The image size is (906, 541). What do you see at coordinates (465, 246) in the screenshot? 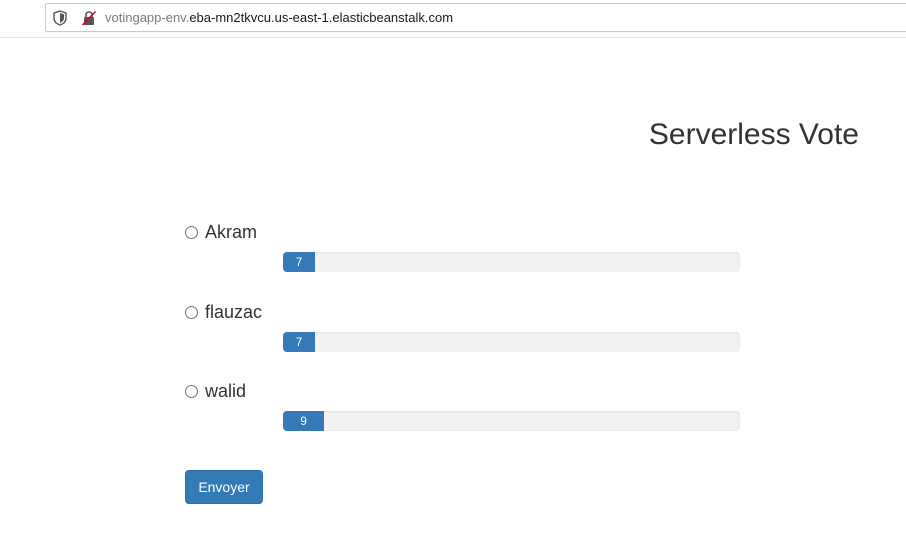
I see `vote-option-akram: Akram 7` at bounding box center [465, 246].